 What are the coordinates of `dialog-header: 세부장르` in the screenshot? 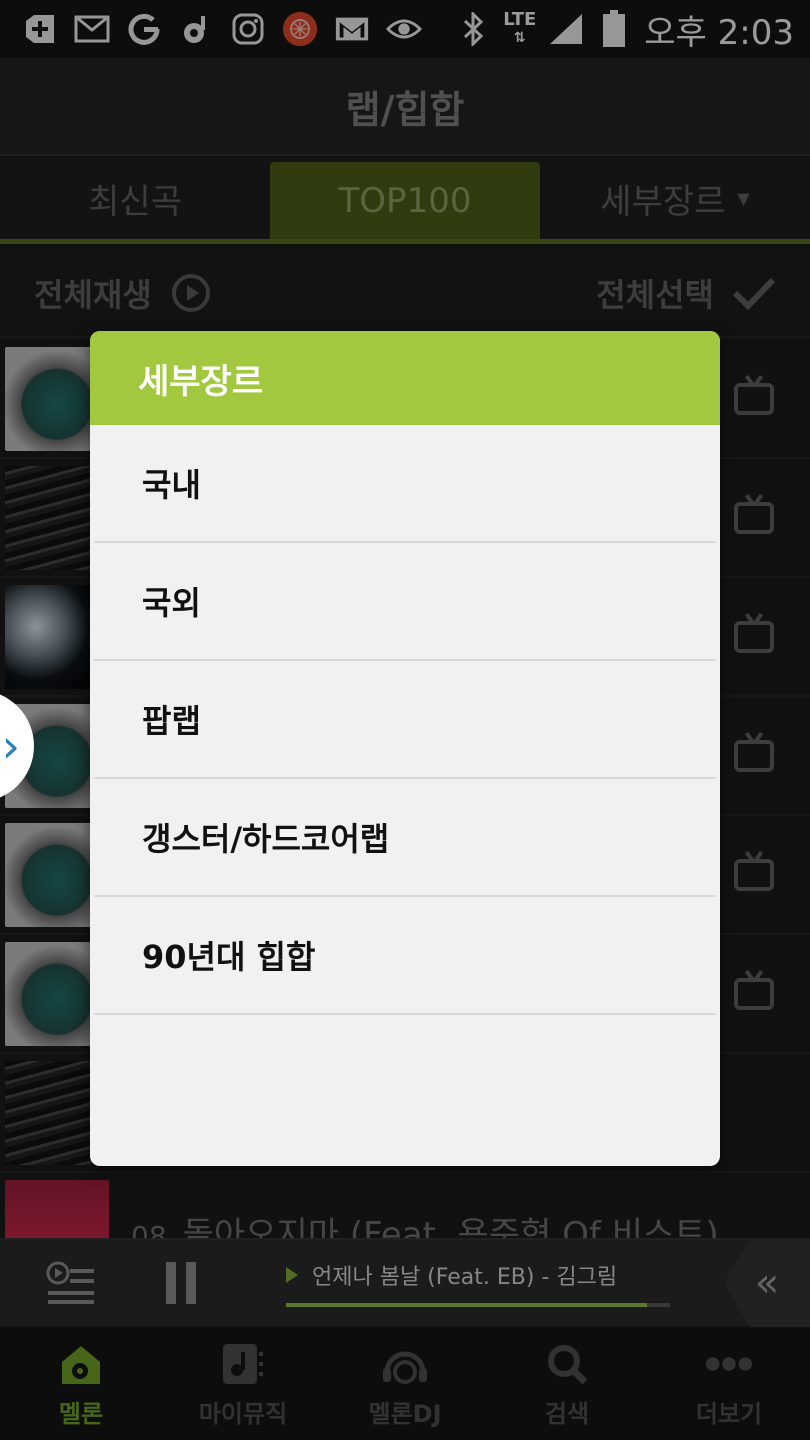 It's located at (405, 378).